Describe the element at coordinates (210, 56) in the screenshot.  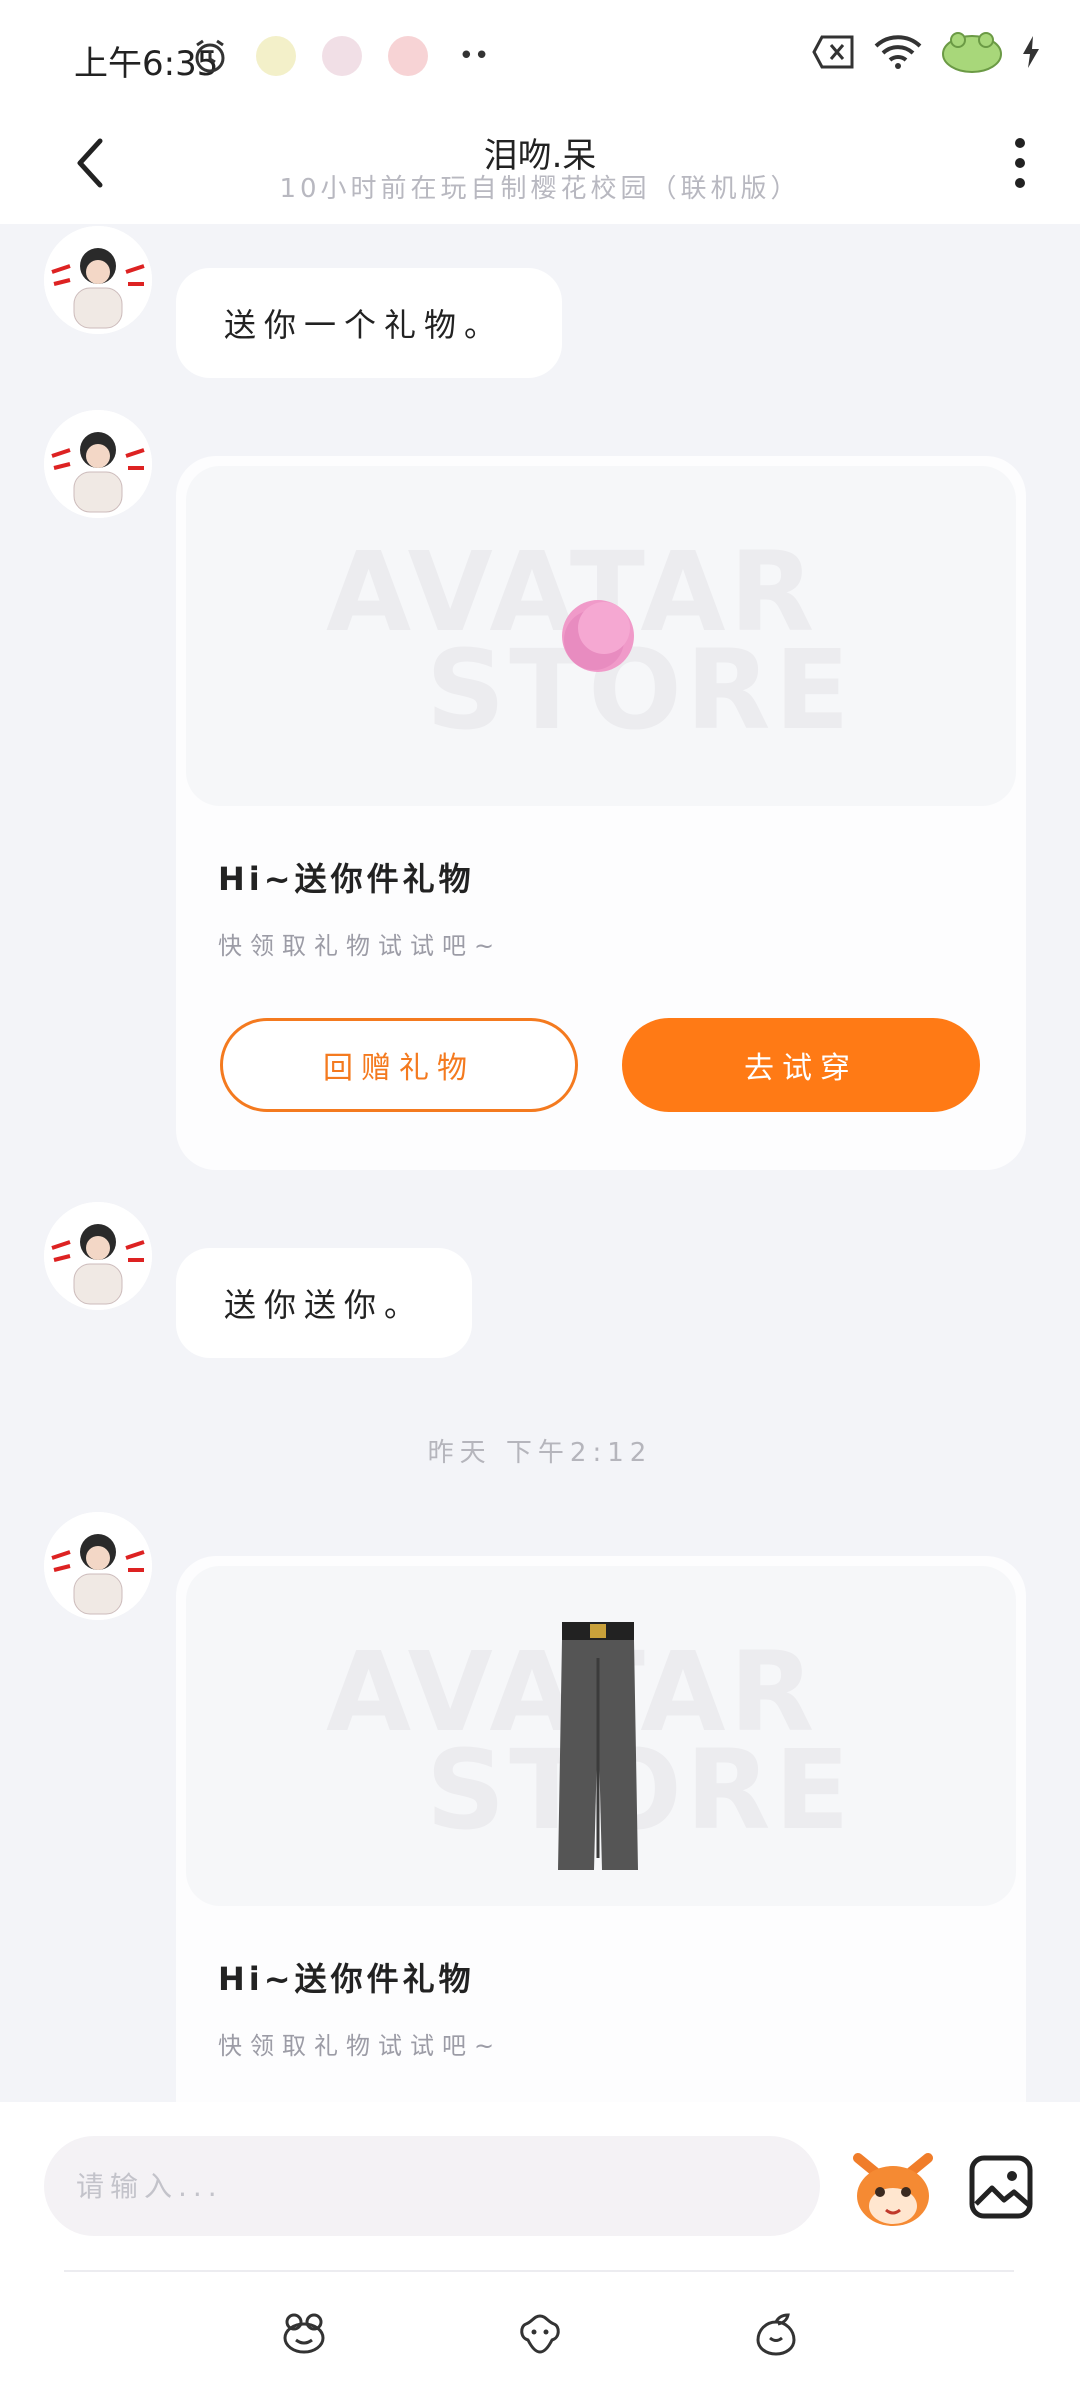
I see `alarm-icon` at that location.